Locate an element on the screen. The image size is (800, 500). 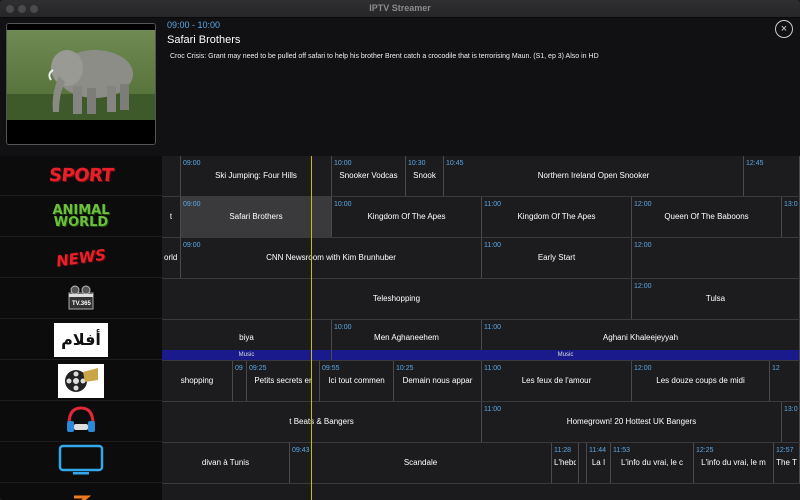
program-cell: 12:25 L'info du vrai, le m is located at coordinates (734, 463).